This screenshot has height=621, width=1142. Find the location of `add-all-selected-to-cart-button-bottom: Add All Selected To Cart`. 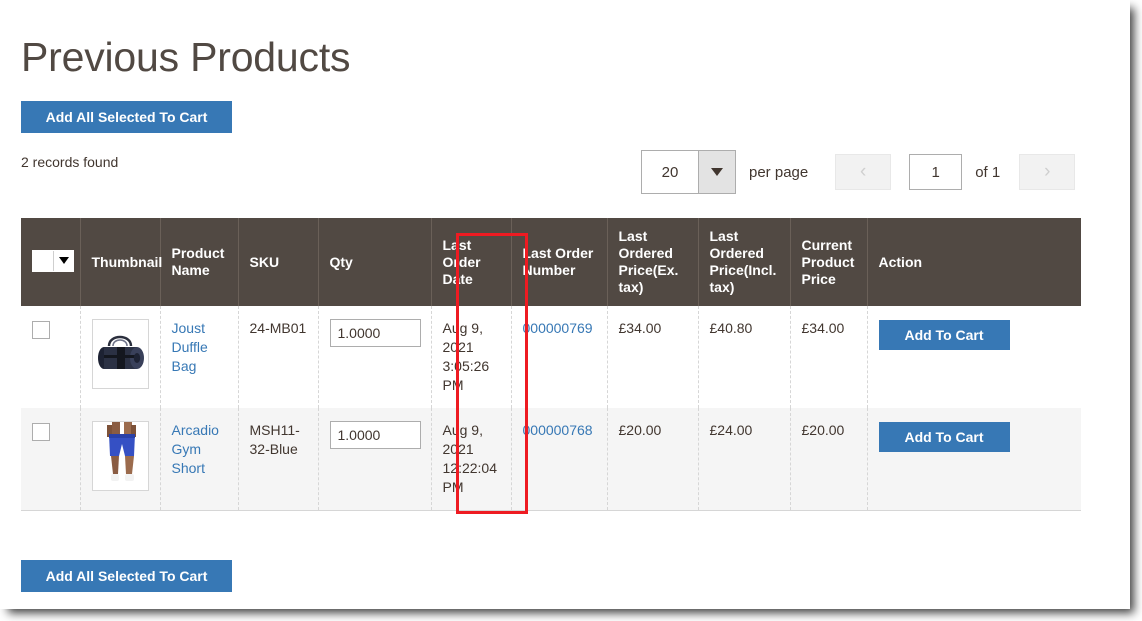

add-all-selected-to-cart-button-bottom: Add All Selected To Cart is located at coordinates (126, 576).